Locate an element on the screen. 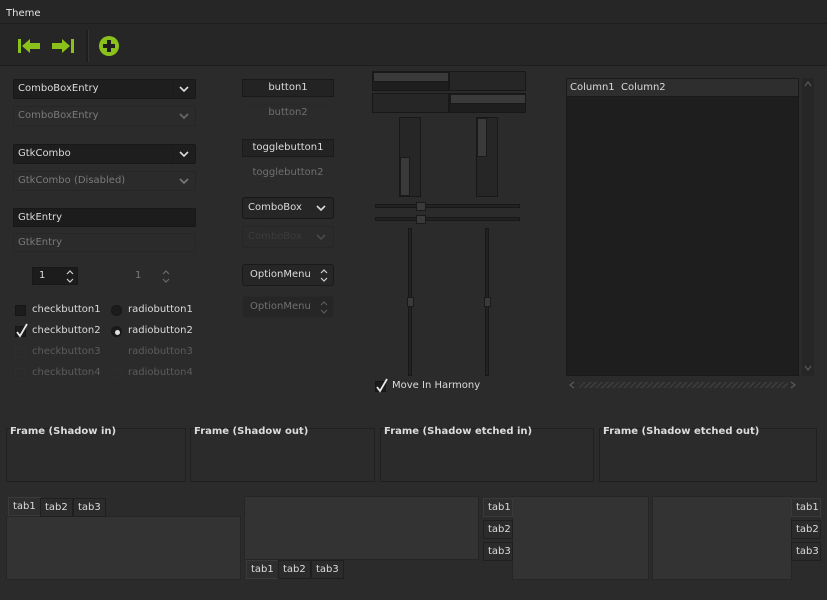 The height and width of the screenshot is (600, 827). togglebutton2: togglebutton2 is located at coordinates (288, 173).